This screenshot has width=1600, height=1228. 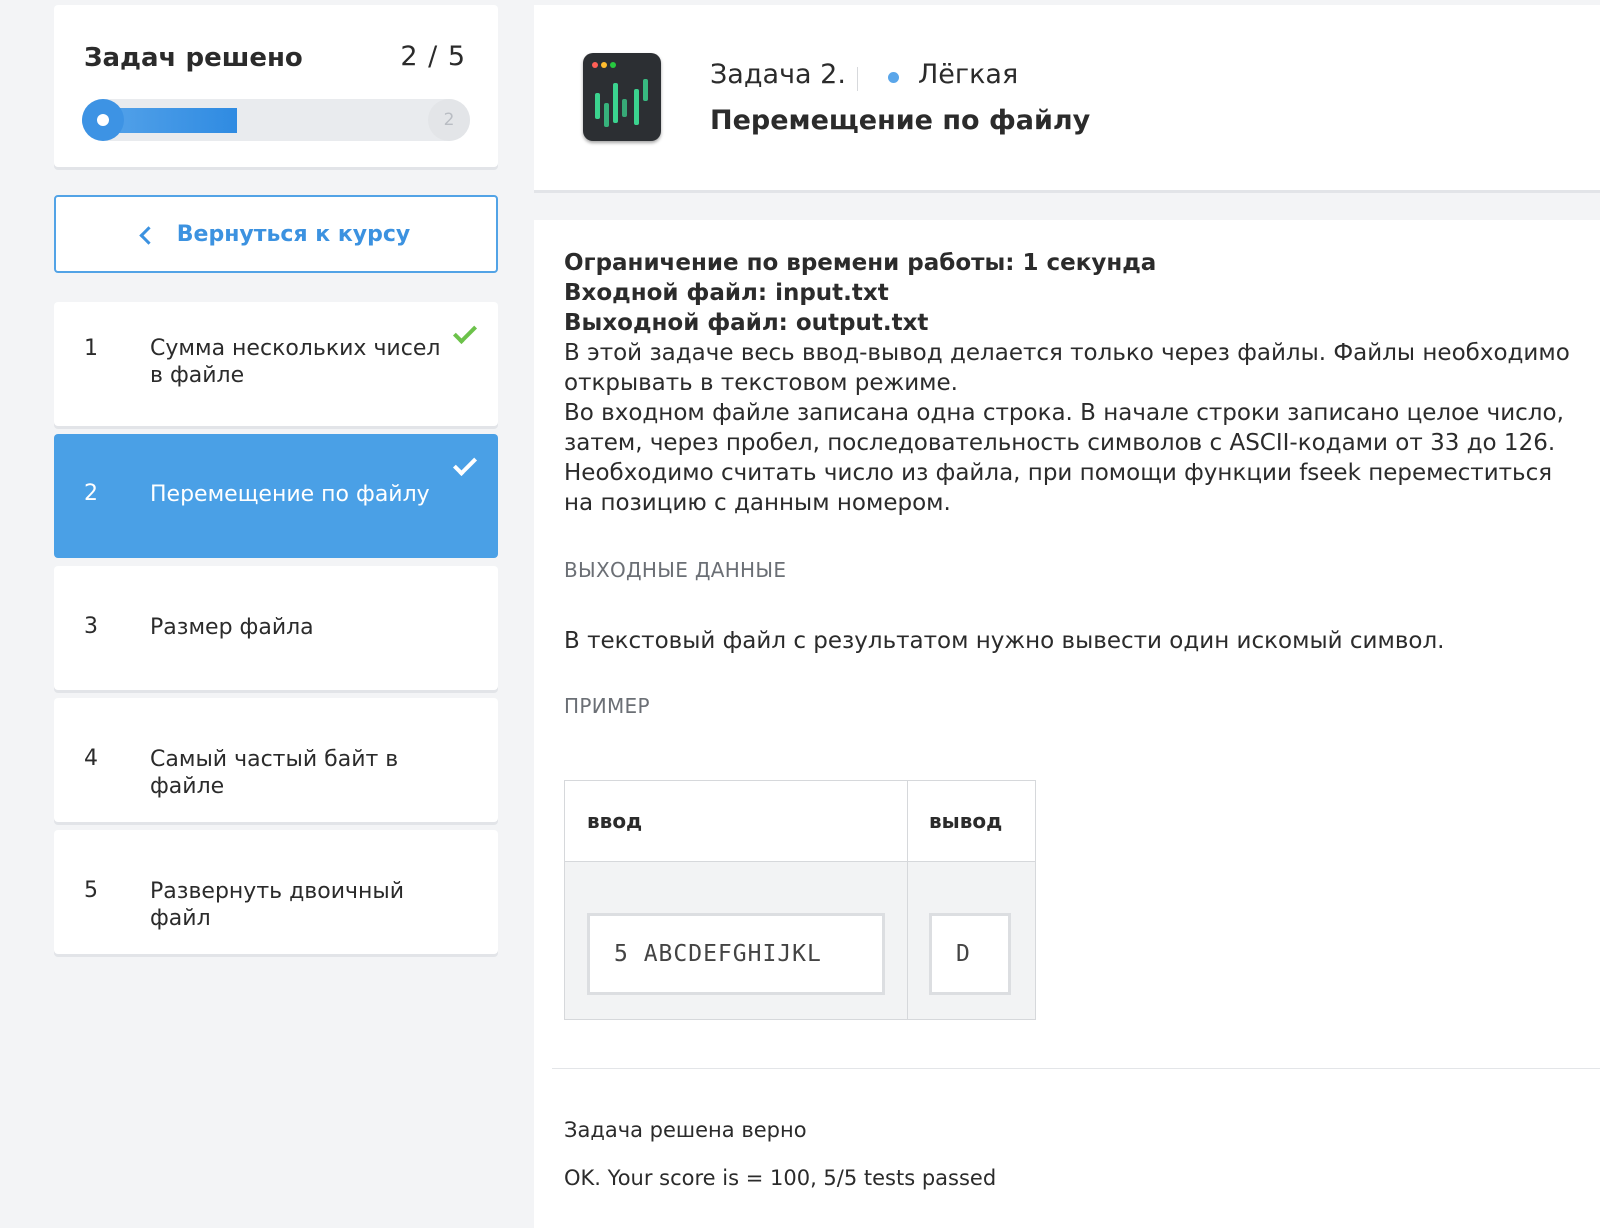 What do you see at coordinates (193, 58) in the screenshot?
I see `progress-title: Задач решено` at bounding box center [193, 58].